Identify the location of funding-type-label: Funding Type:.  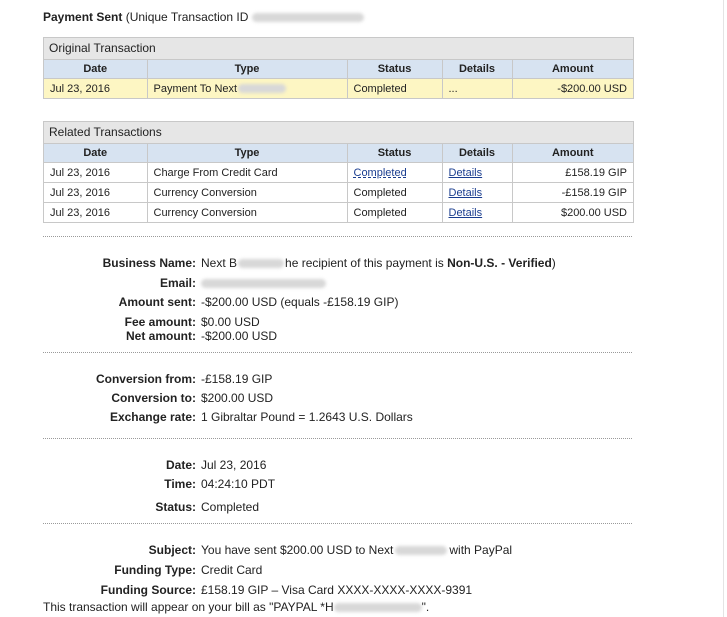
(155, 570).